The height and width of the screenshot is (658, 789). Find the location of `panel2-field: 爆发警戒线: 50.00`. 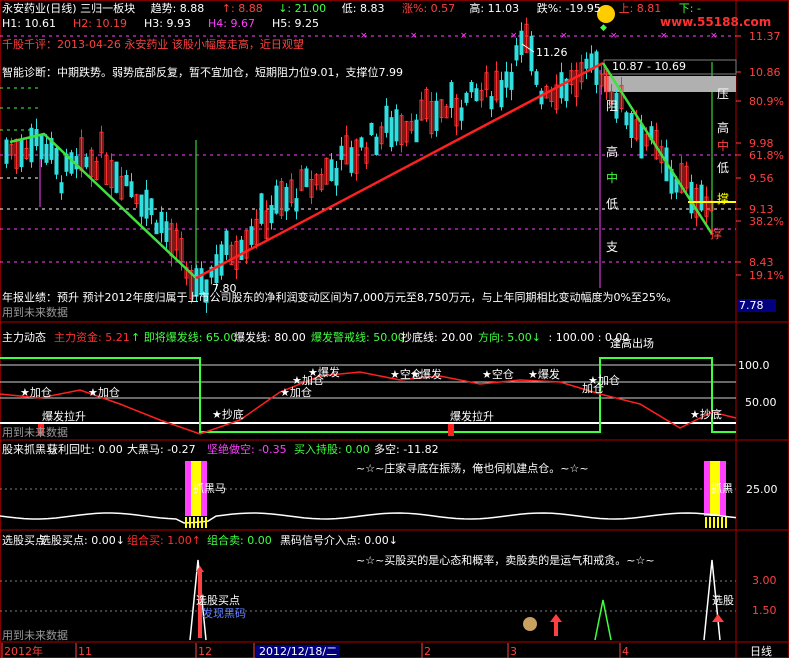

panel2-field: 爆发警戒线: 50.00 is located at coordinates (358, 337).